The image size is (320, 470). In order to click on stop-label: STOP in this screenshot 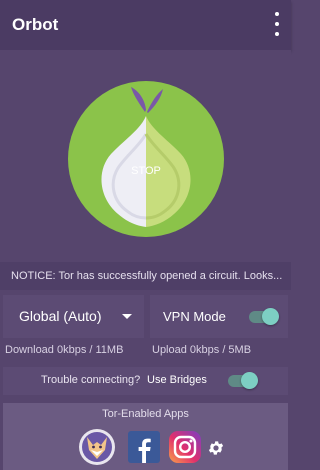, I will do `click(146, 171)`.